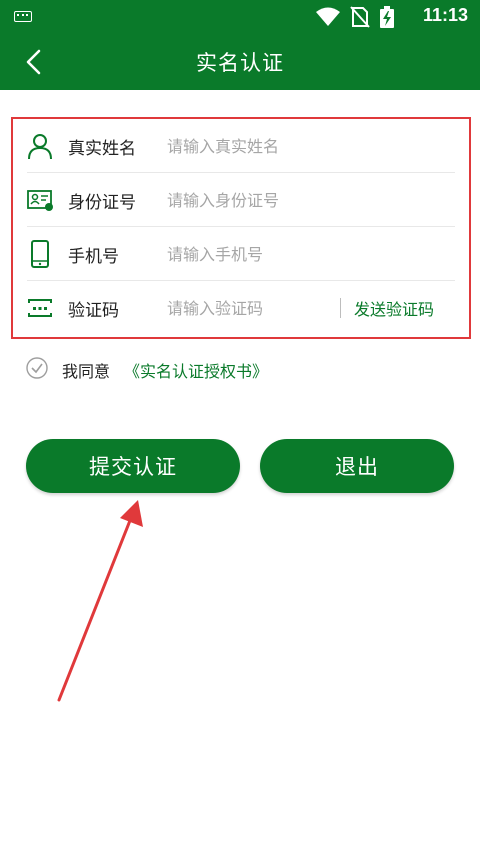  I want to click on page-title: 实名认证, so click(240, 63).